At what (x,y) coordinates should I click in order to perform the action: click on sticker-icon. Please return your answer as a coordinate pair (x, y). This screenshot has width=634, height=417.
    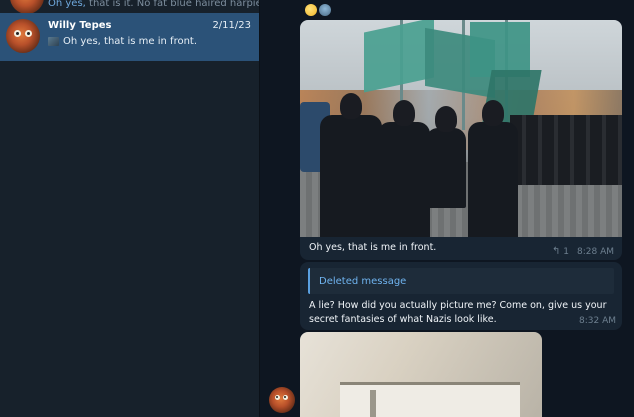
    Looking at the image, I should click on (325, 10).